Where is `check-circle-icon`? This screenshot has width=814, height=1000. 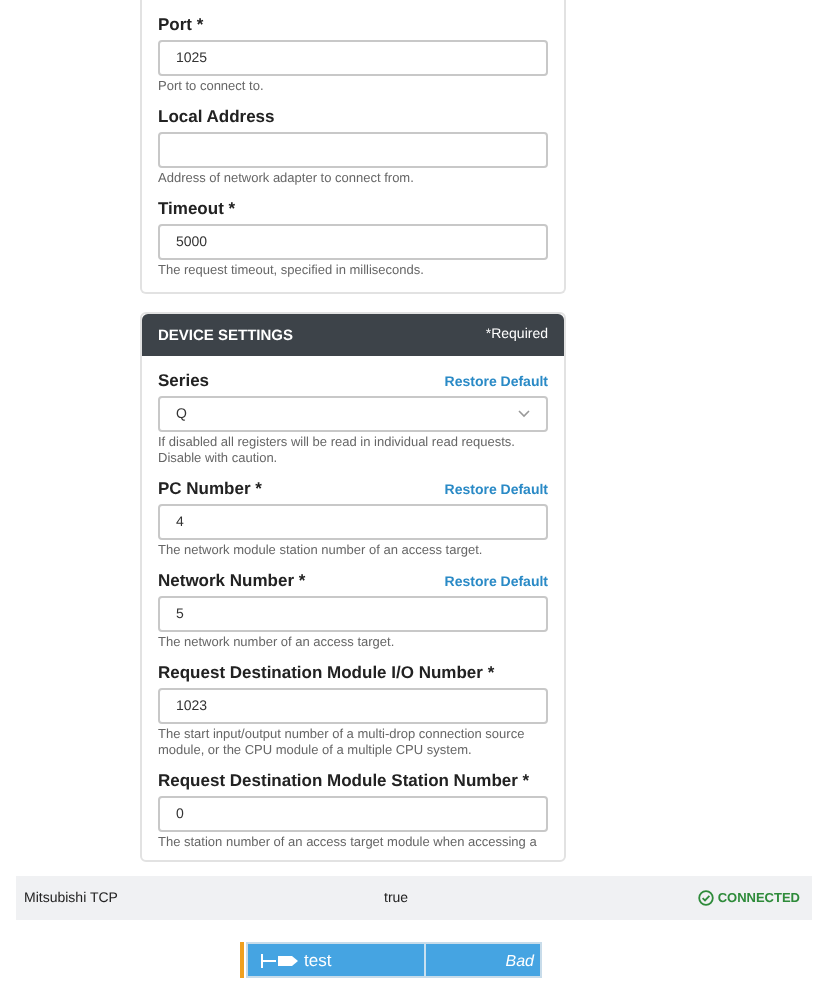 check-circle-icon is located at coordinates (705, 898).